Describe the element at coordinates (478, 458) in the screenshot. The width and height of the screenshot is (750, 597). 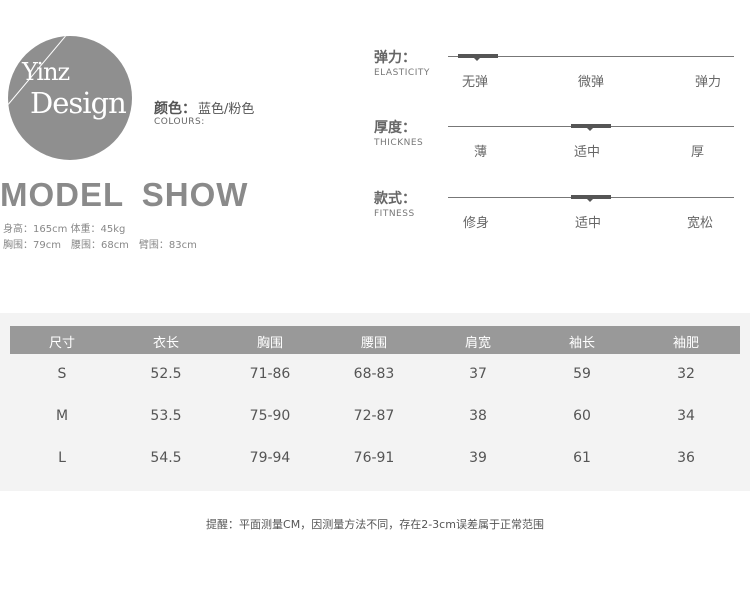
I see `table-cell: 39` at that location.